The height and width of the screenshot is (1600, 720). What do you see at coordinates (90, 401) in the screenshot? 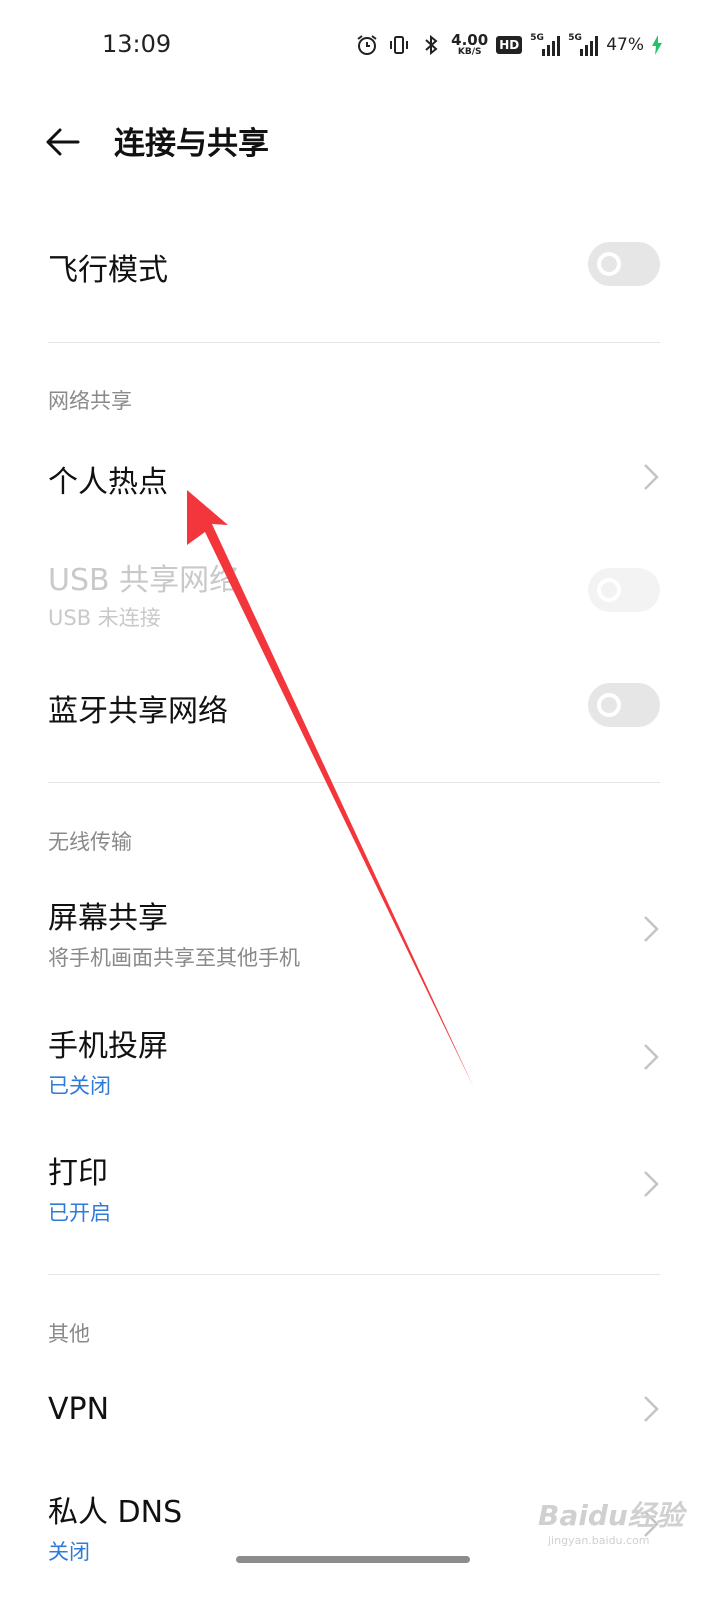
I see `section-network-share: 网络共享` at bounding box center [90, 401].